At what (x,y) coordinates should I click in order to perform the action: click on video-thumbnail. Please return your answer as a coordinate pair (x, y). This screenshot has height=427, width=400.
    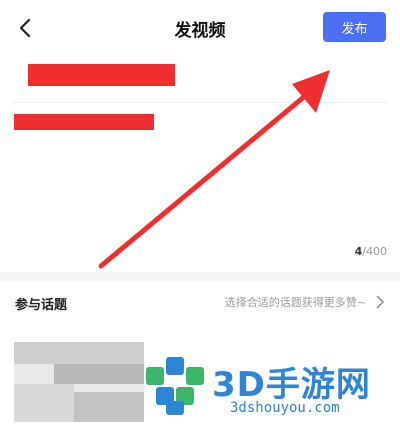
    Looking at the image, I should click on (79, 382).